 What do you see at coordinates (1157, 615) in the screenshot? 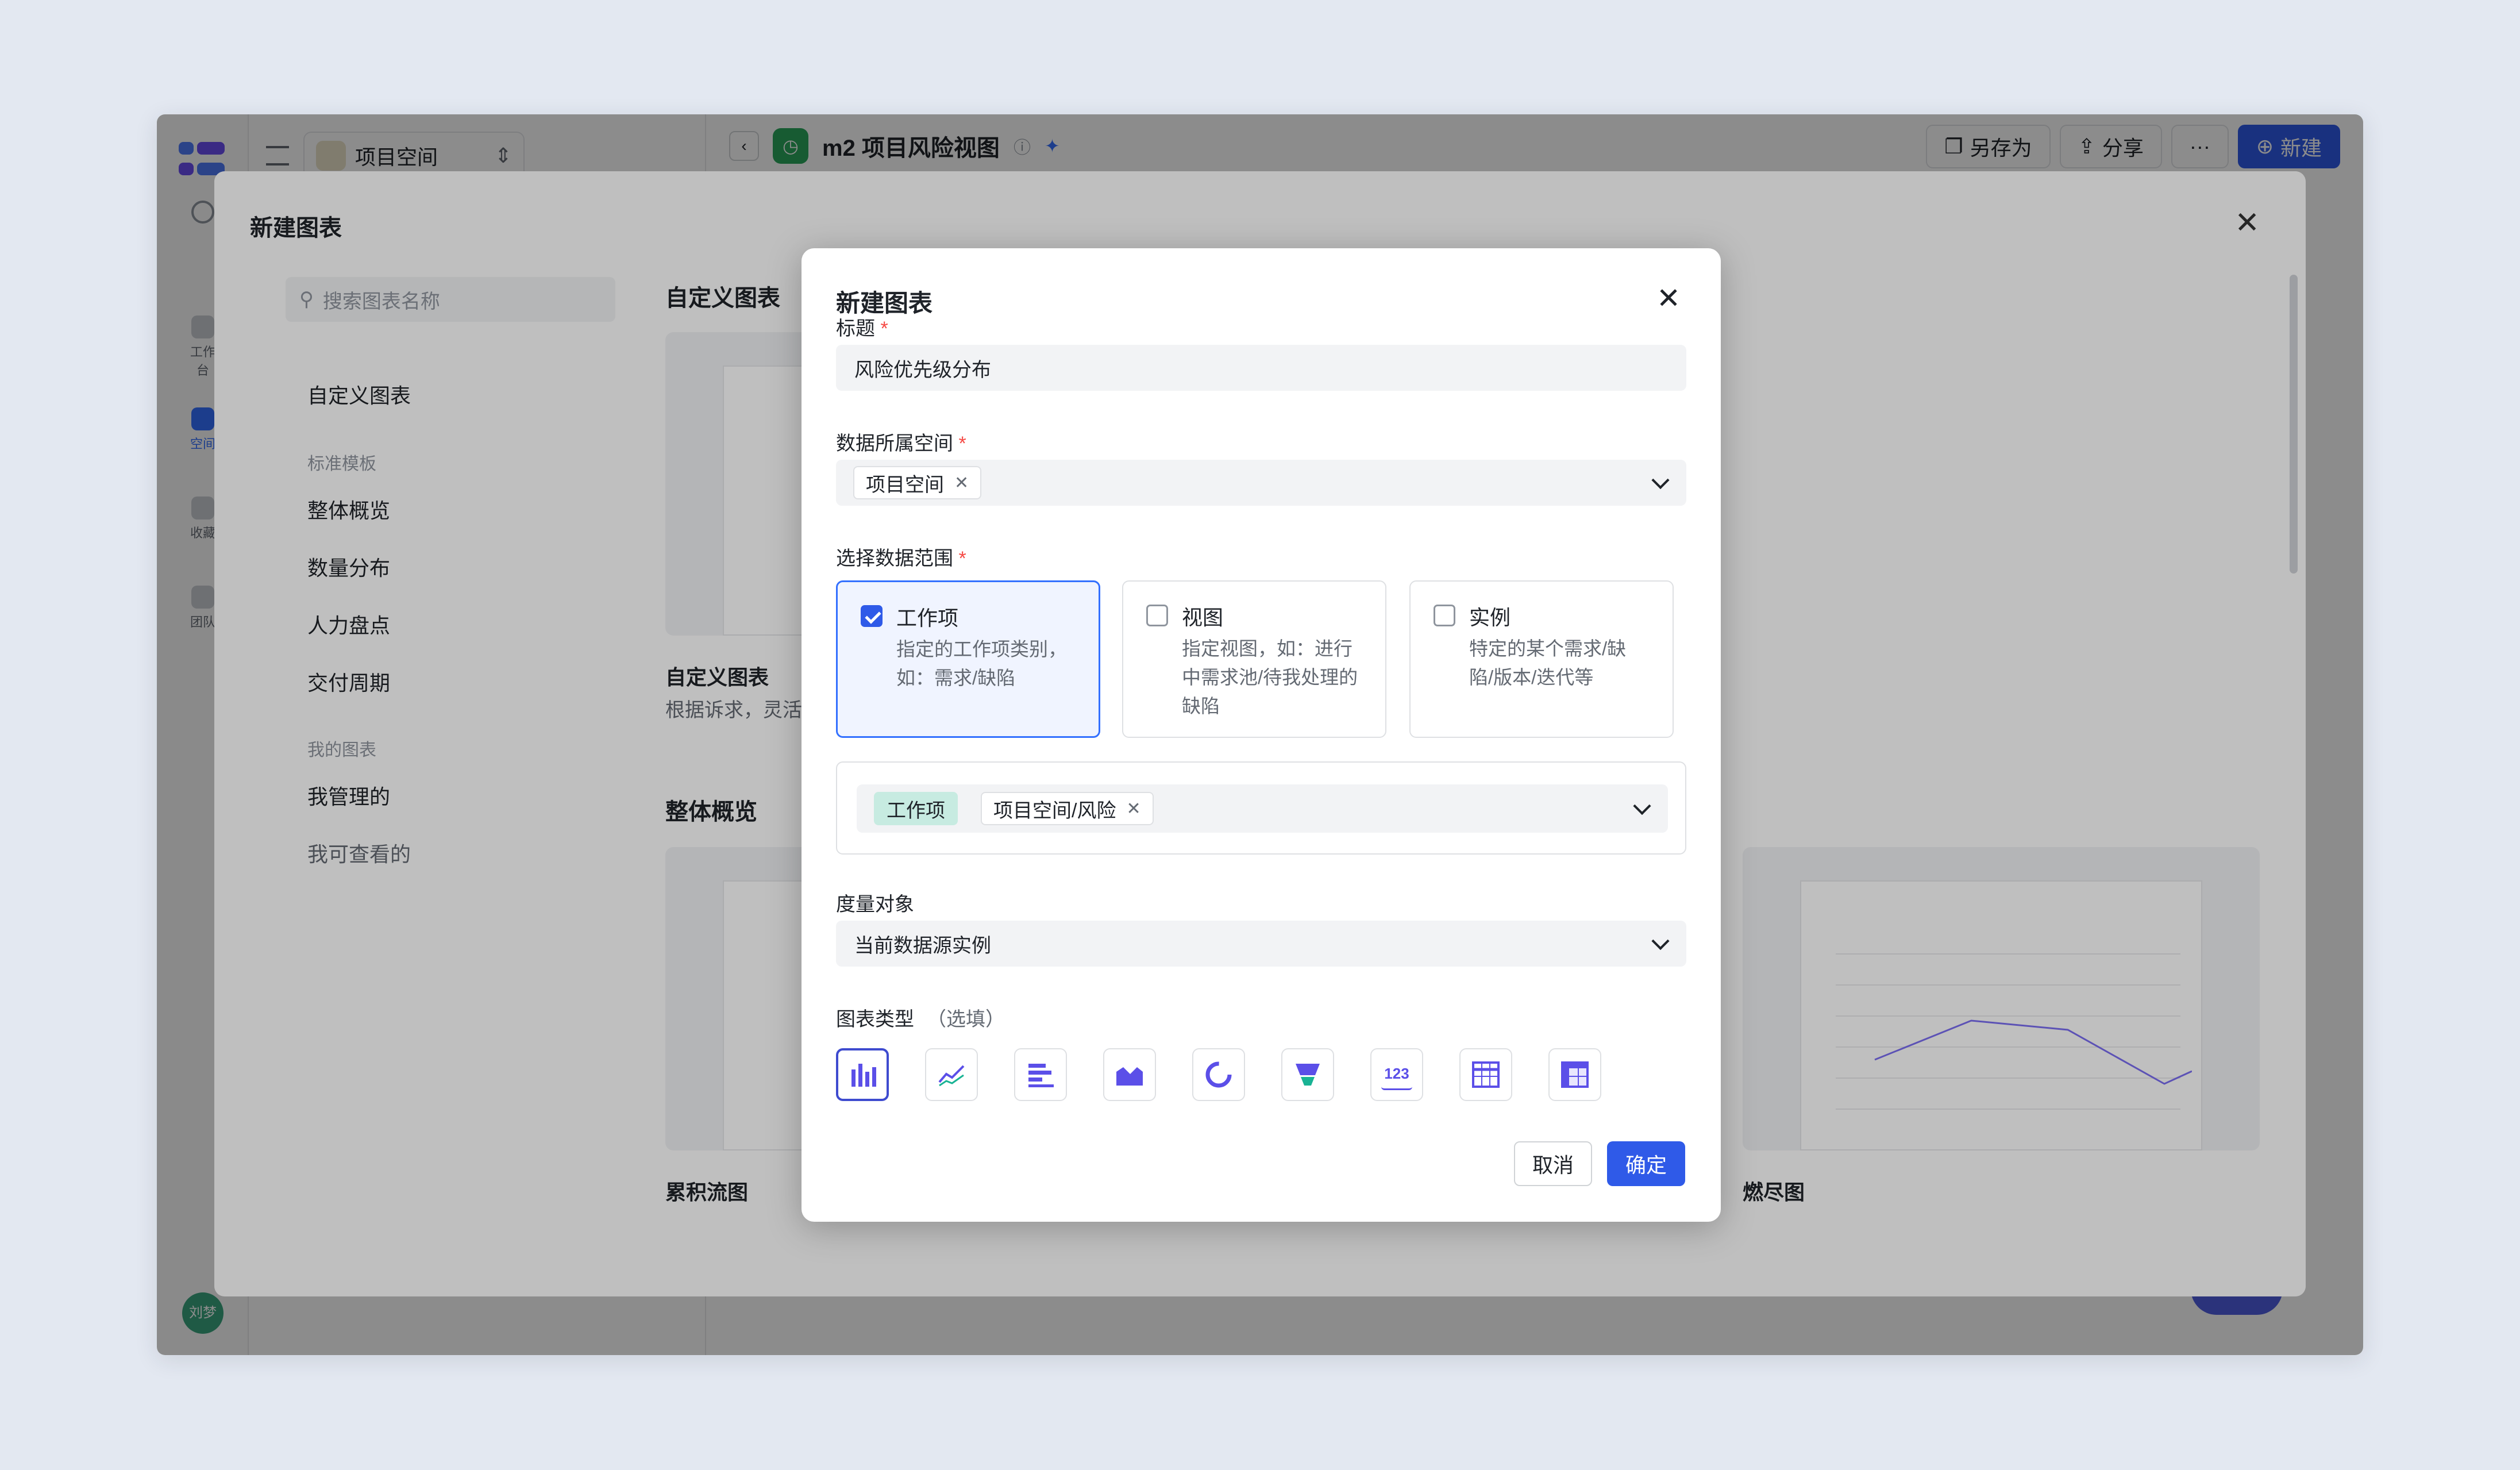
I see `checkbox-view` at bounding box center [1157, 615].